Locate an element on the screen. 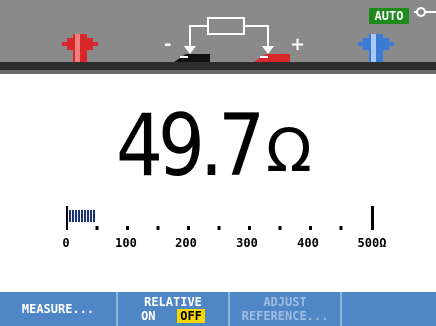 The width and height of the screenshot is (436, 326). tick-label-100: 100 is located at coordinates (126, 243).